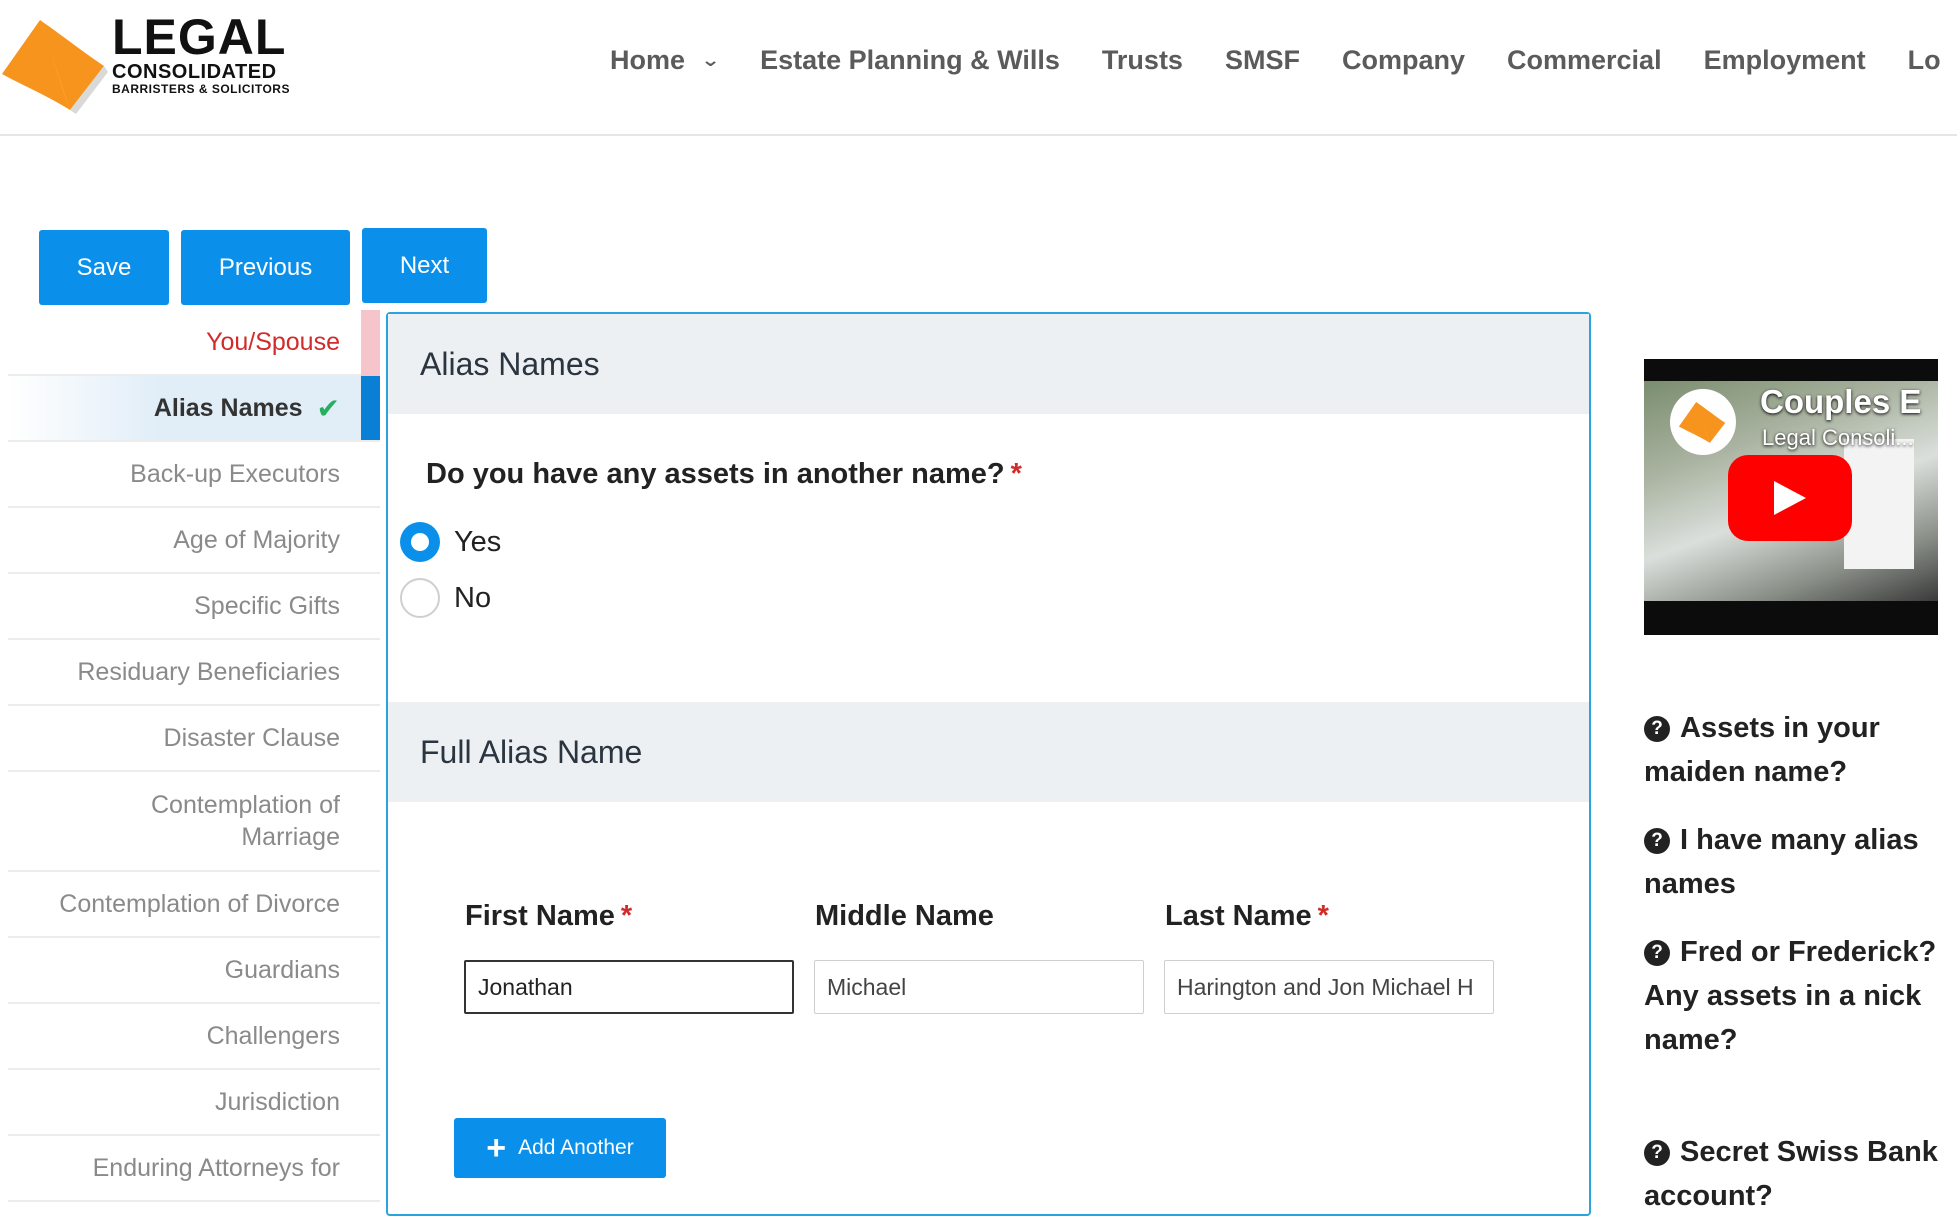 The image size is (1957, 1218). What do you see at coordinates (328, 408) in the screenshot?
I see `check-icon: ✔` at bounding box center [328, 408].